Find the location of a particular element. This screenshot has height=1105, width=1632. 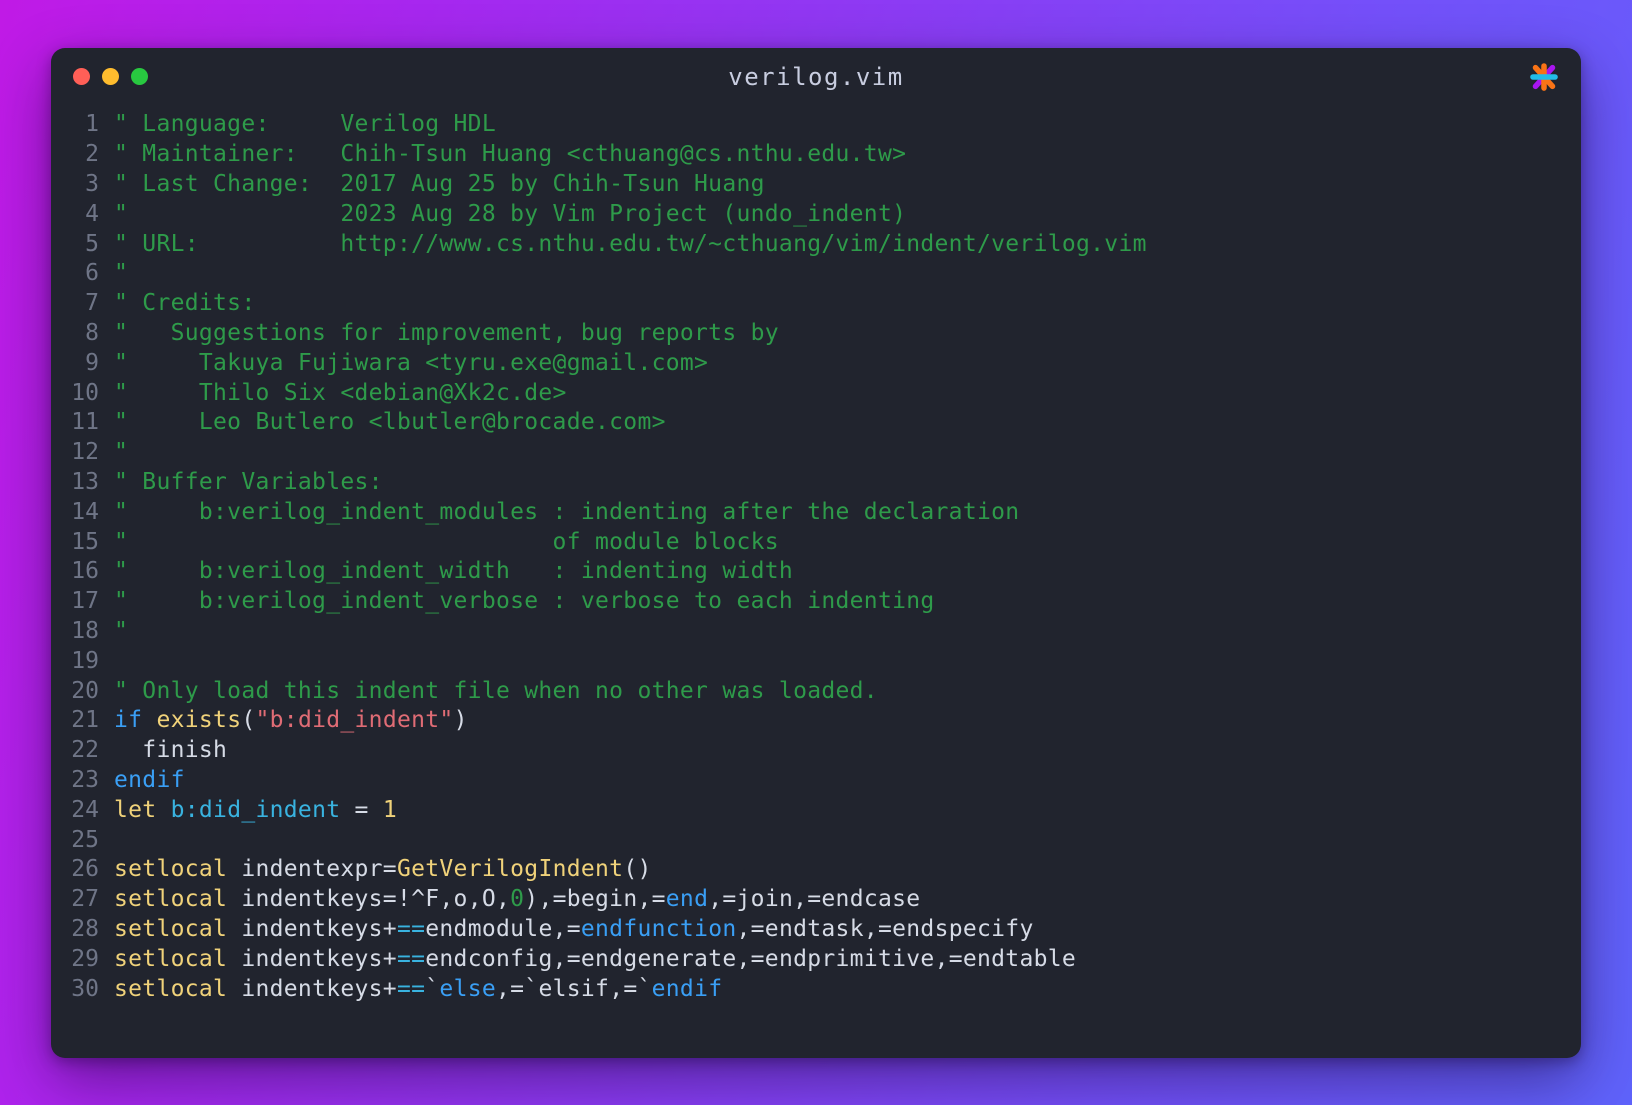

code-line-row: 9 " Takuya Fujiwara <tyru.exe@gmail.com> is located at coordinates (816, 363).